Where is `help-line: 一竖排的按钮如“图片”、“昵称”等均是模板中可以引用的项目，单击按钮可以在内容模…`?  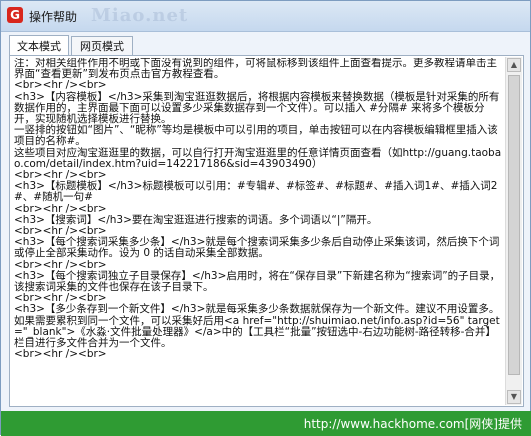
help-line: 一竖排的按钮如“图片”、“昵称”等均是模板中可以引用的项目，单击按钮可以在内容模… is located at coordinates (256, 136).